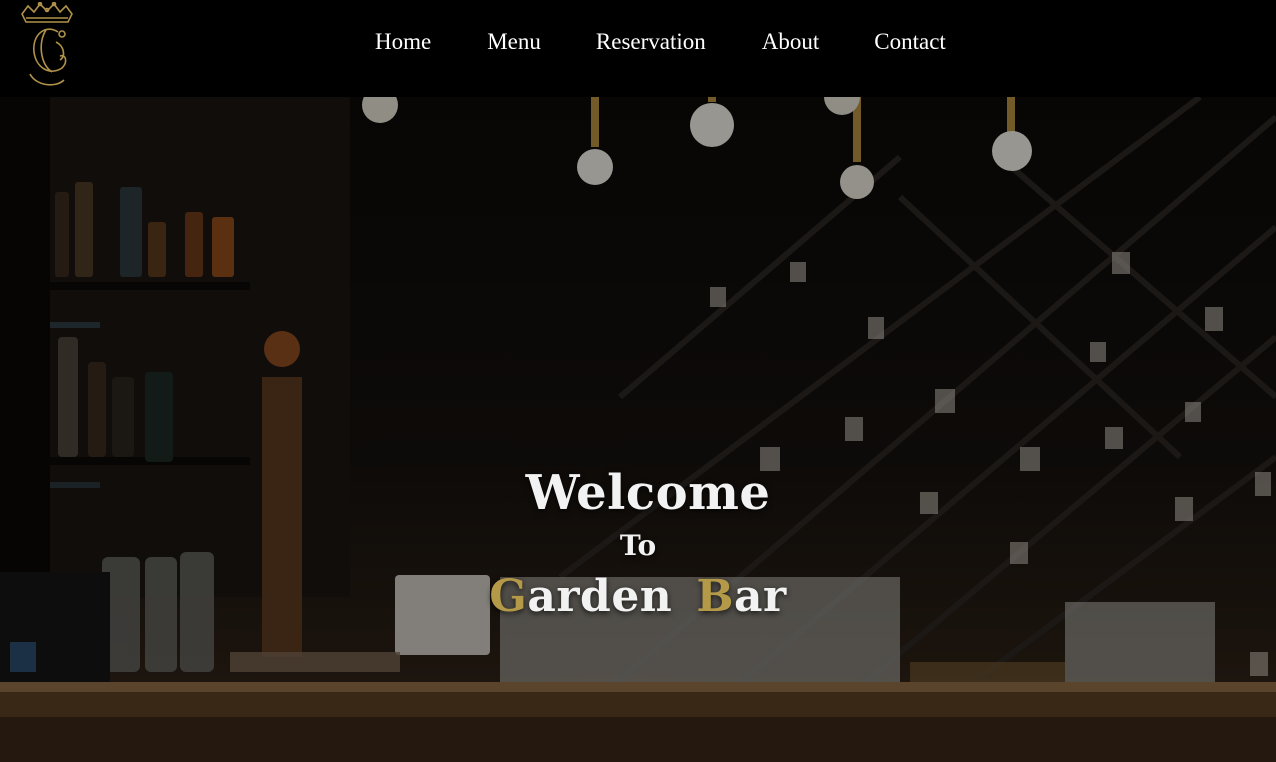 The image size is (1276, 762). Describe the element at coordinates (910, 42) in the screenshot. I see `nav-contact: Contact` at that location.